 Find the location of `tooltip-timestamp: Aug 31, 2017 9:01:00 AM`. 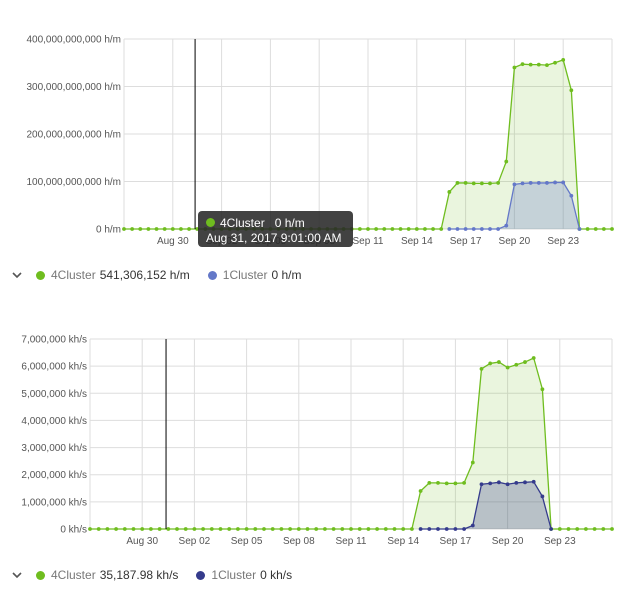

tooltip-timestamp: Aug 31, 2017 9:01:00 AM is located at coordinates (274, 238).